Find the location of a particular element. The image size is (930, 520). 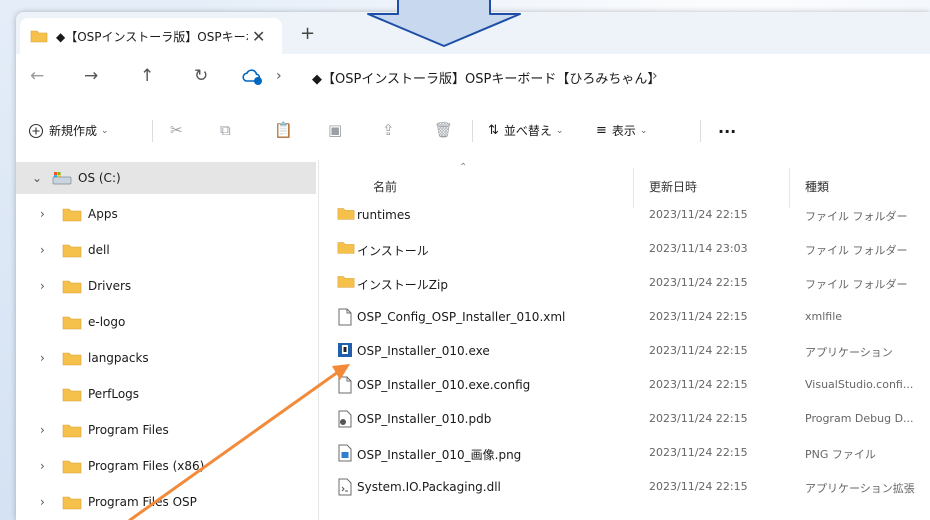

new-tab-button: + is located at coordinates (307, 33).